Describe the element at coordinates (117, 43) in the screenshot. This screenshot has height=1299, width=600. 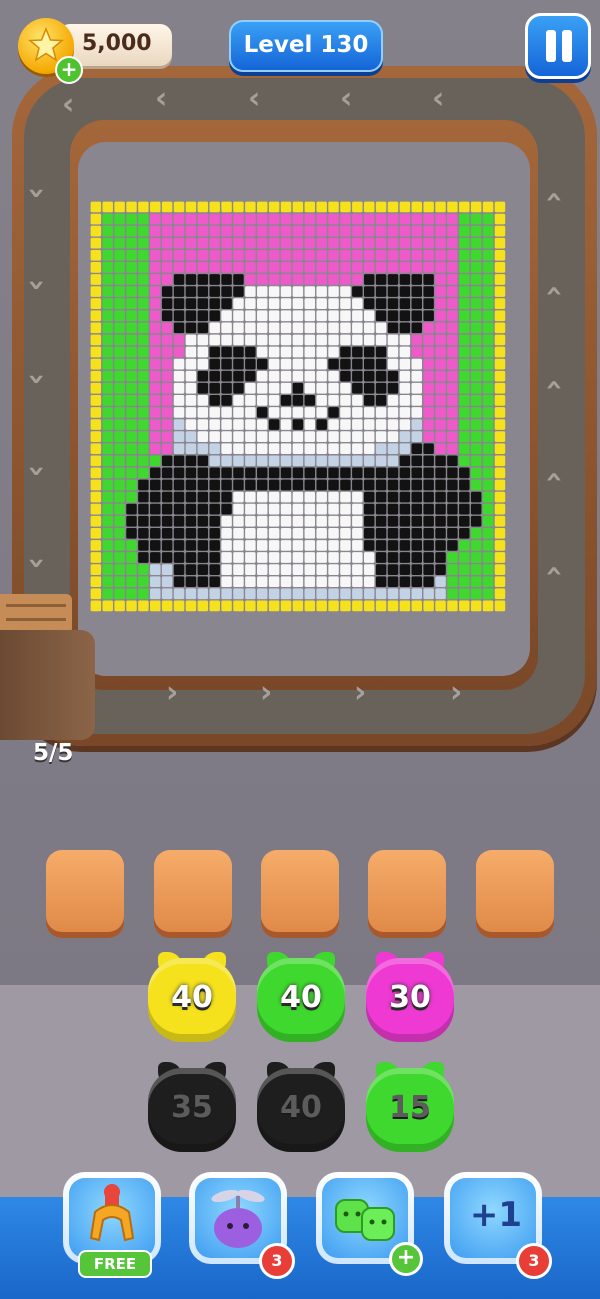
I see `coin-balance: 5,000` at that location.